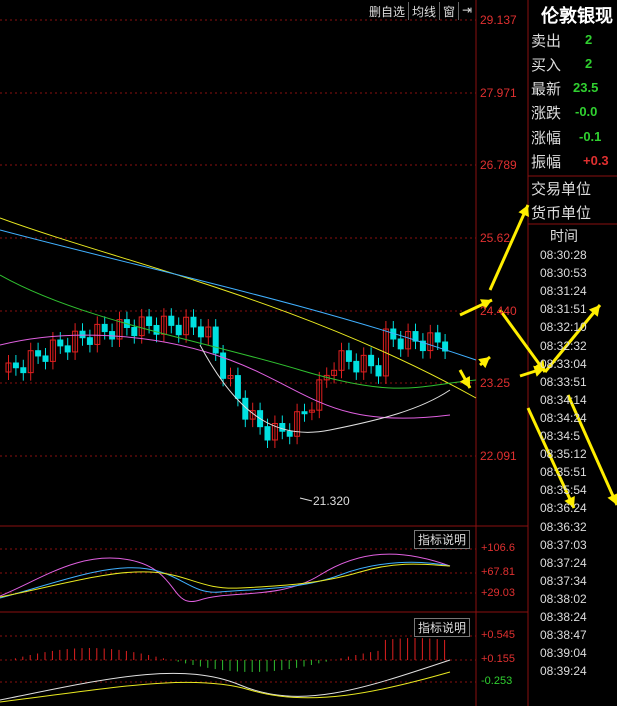 This screenshot has height=706, width=617. I want to click on price-tick: 29.137, so click(498, 20).